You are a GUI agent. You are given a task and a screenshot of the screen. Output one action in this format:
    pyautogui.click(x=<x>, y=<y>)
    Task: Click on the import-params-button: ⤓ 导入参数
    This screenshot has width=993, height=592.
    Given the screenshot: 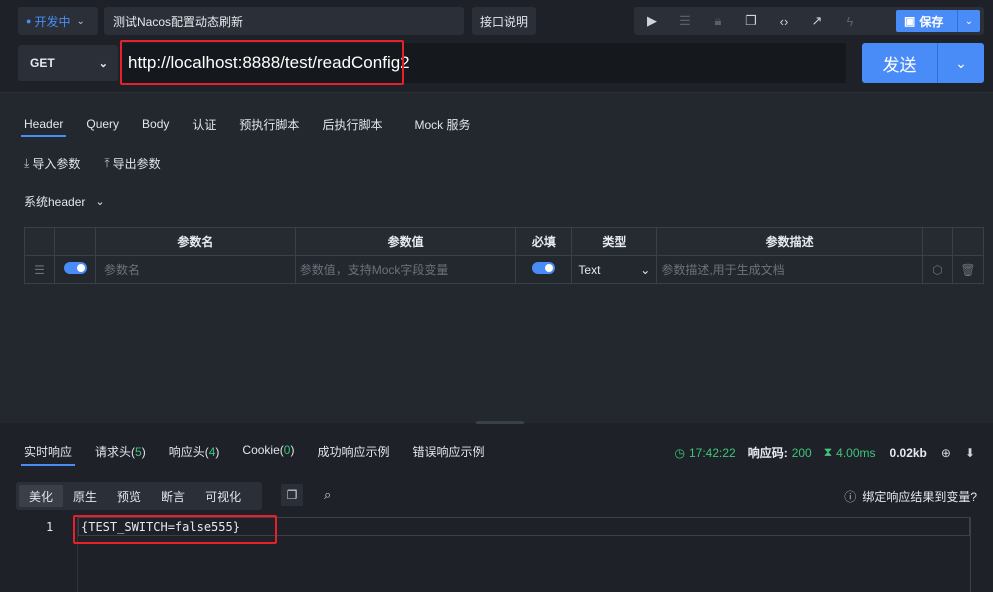 What is the action you would take?
    pyautogui.click(x=52, y=163)
    